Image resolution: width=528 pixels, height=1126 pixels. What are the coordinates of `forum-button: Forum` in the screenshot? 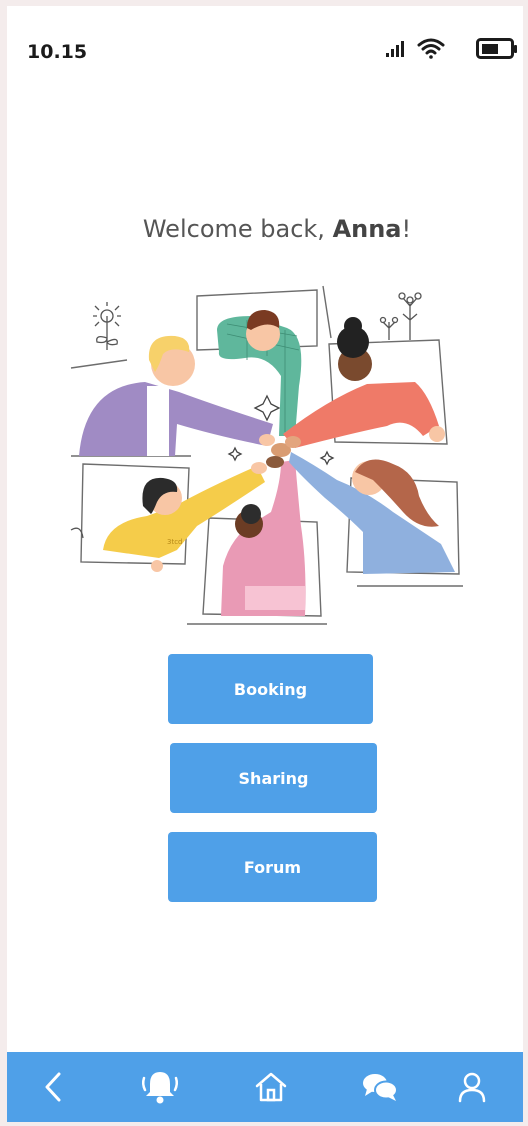 It's located at (272, 867).